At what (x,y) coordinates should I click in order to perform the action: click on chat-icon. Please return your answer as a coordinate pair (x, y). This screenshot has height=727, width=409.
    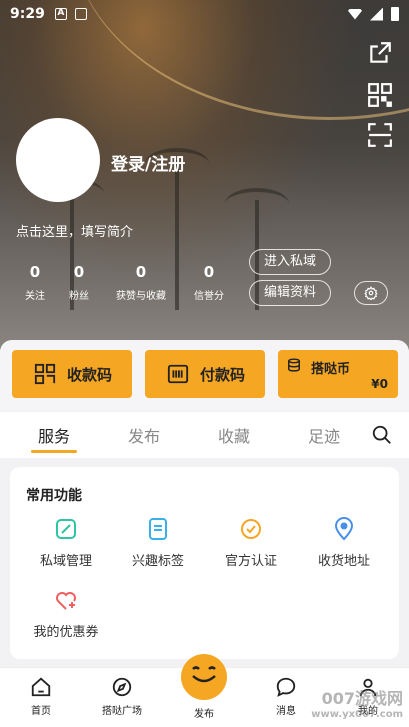
    Looking at the image, I should click on (286, 687).